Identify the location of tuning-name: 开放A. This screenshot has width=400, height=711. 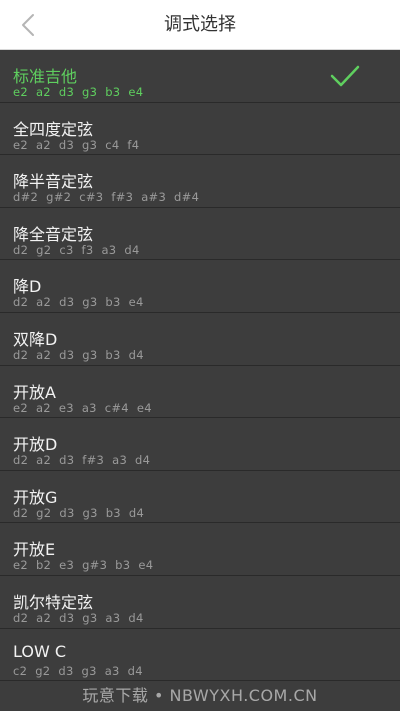
(34, 392).